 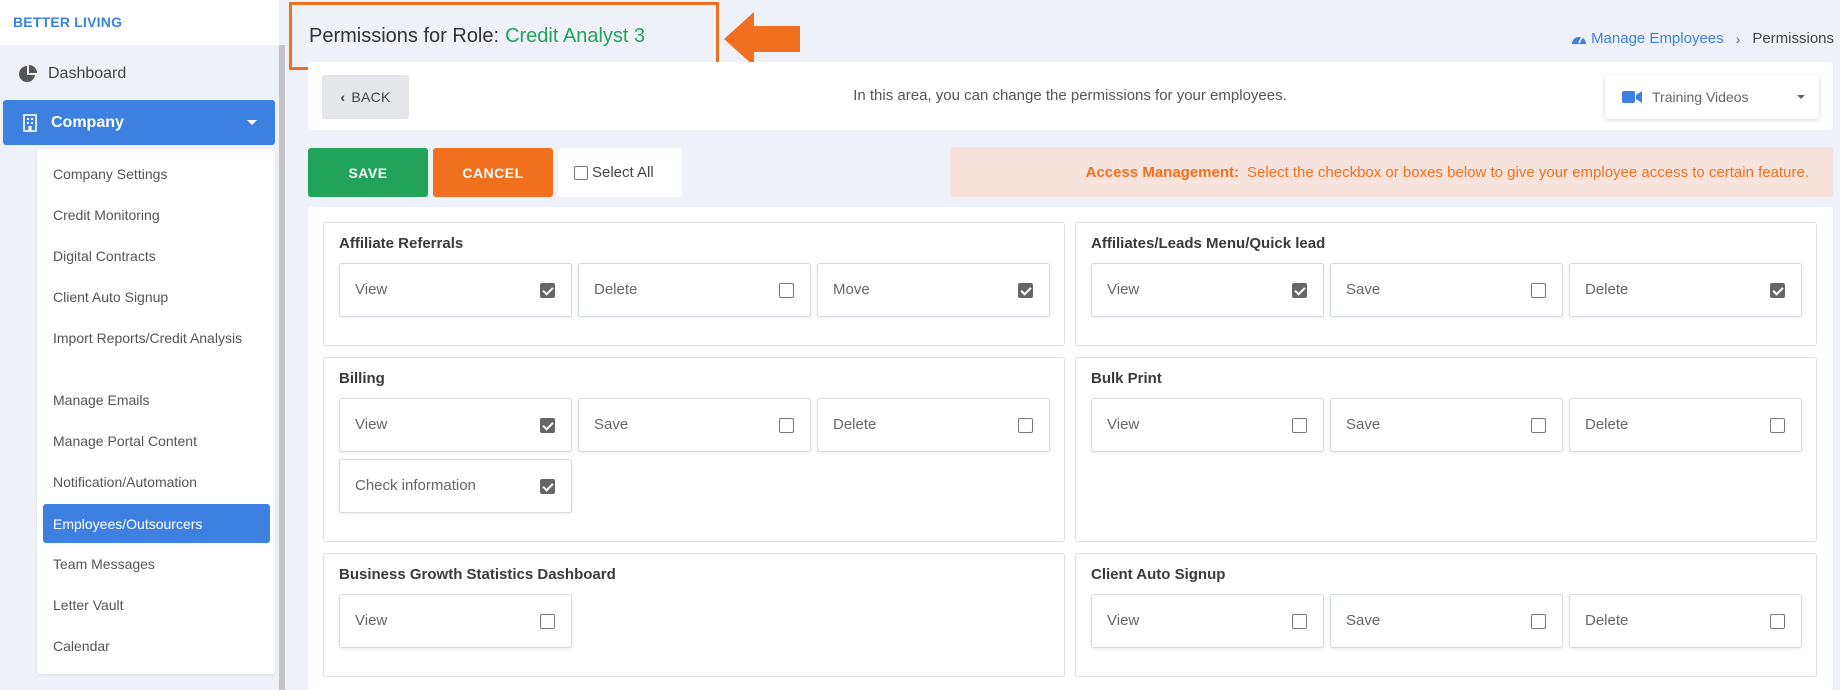 What do you see at coordinates (762, 39) in the screenshot?
I see `arrow-left-icon` at bounding box center [762, 39].